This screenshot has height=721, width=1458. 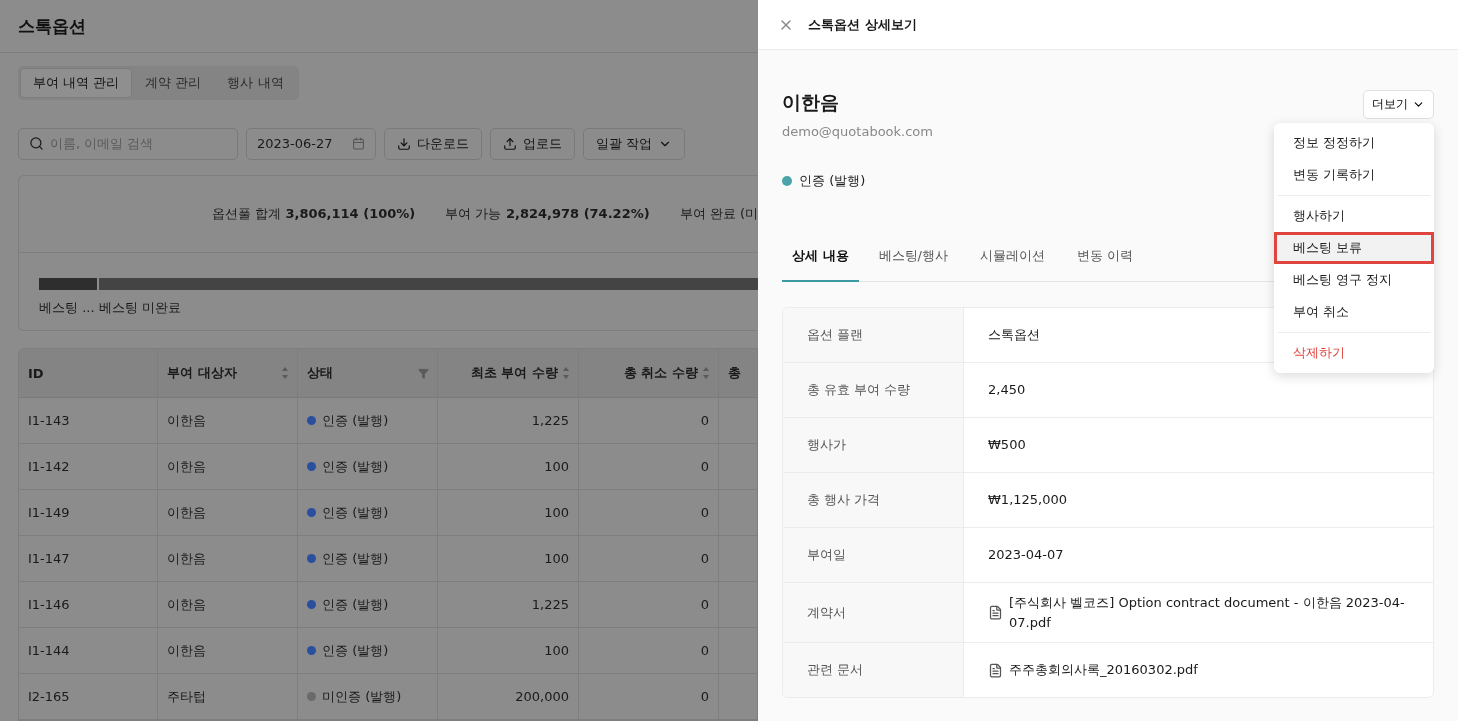 I want to click on tab: 상세 내용, so click(x=820, y=259).